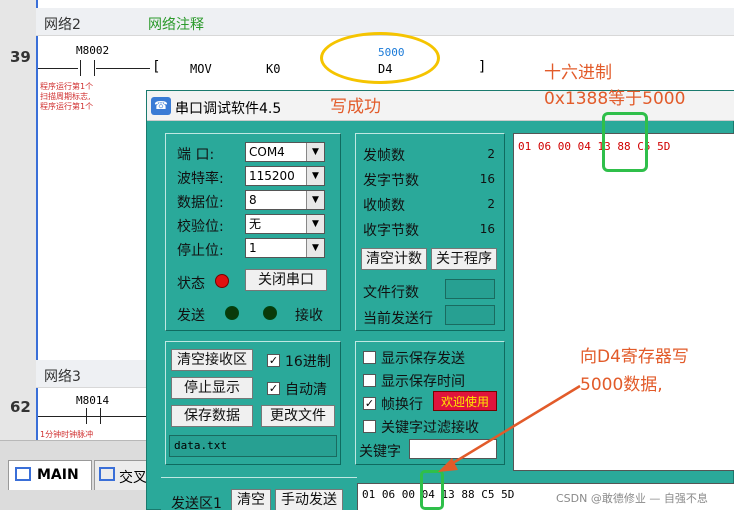 The height and width of the screenshot is (510, 734). What do you see at coordinates (402, 405) in the screenshot?
I see `frame-newline-label: 帧换行` at bounding box center [402, 405].